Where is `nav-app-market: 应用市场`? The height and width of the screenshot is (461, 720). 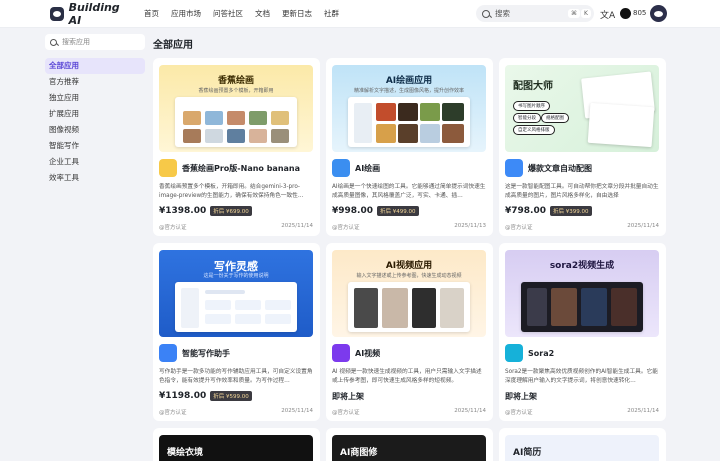
nav-app-market: 应用市场 is located at coordinates (186, 13).